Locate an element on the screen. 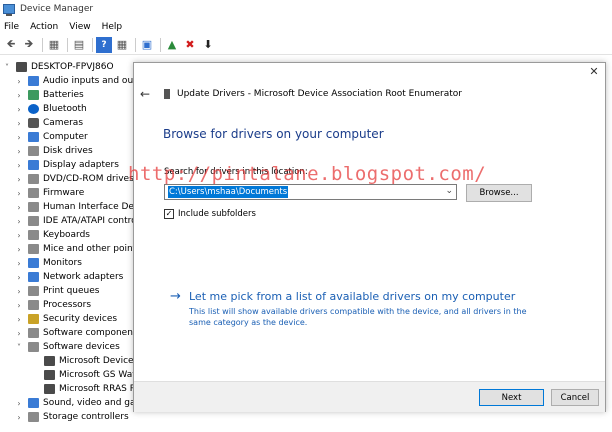 The height and width of the screenshot is (432, 612). tree-item-label: Mice and other point is located at coordinates (88, 249).